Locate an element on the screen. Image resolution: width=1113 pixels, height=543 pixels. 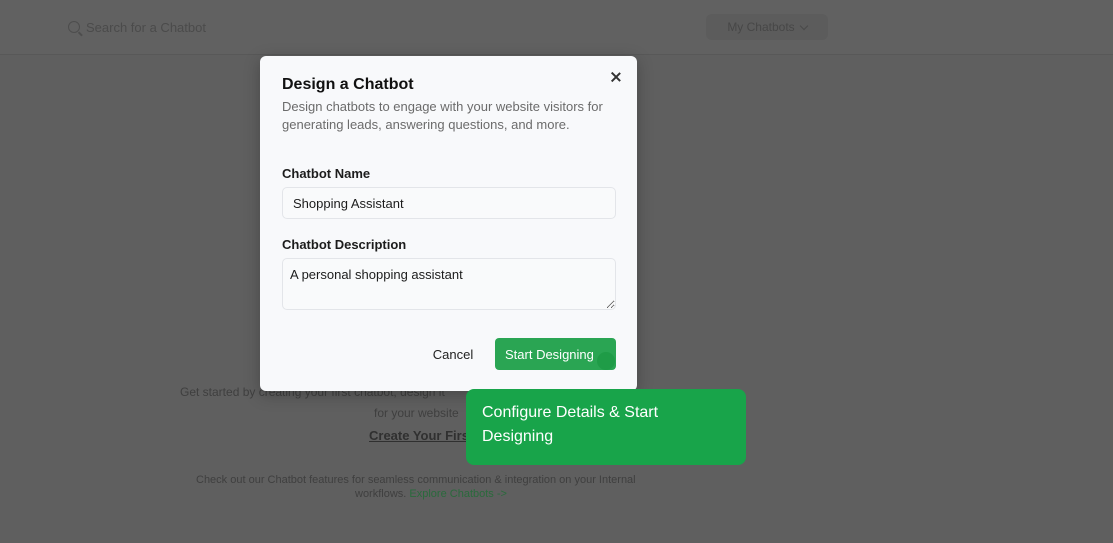
modal-title: Design a Chatbot is located at coordinates (348, 84).